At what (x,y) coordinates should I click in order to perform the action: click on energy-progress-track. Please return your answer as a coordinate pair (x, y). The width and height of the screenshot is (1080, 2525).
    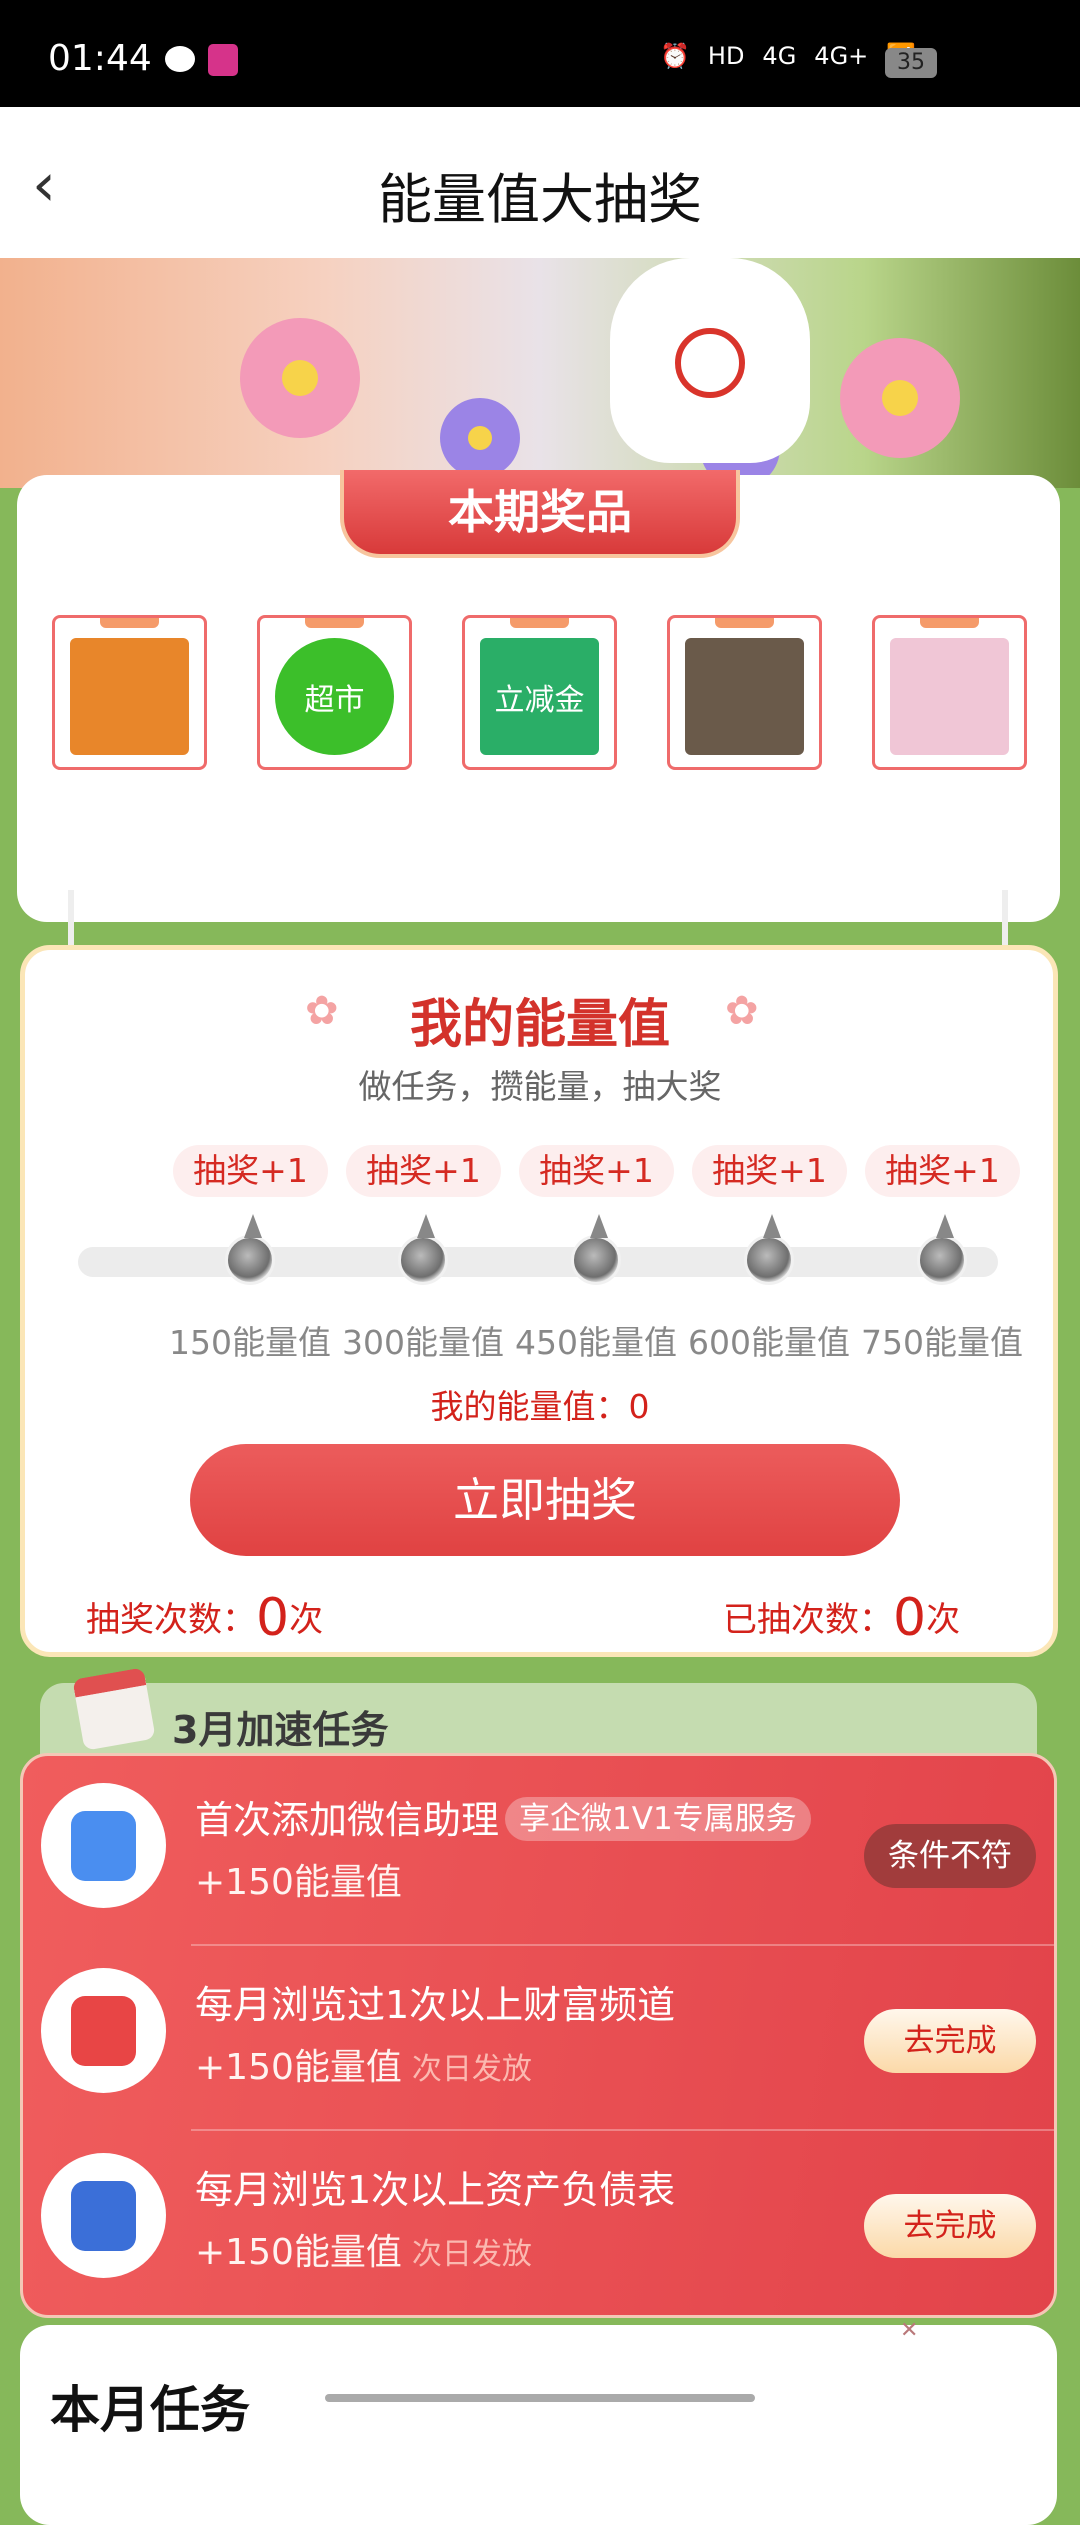
    Looking at the image, I should click on (538, 1262).